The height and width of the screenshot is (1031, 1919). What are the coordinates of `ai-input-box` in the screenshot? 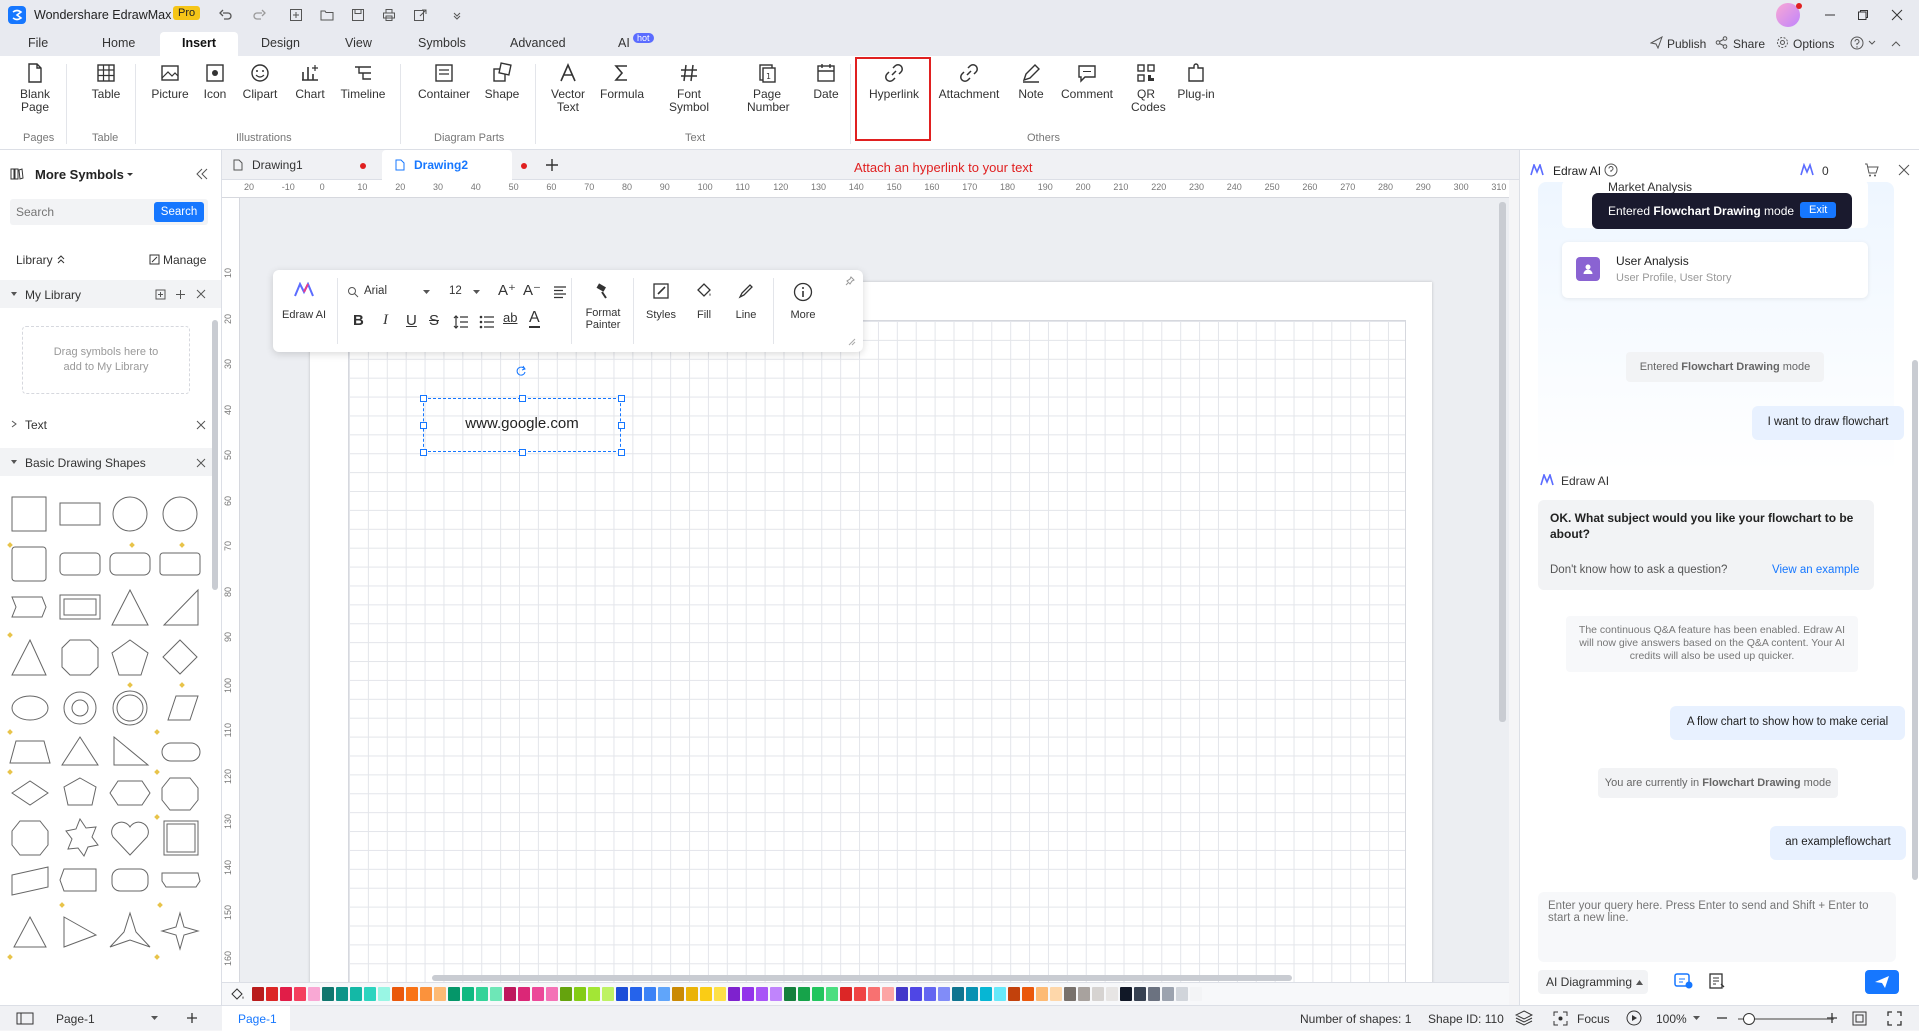 It's located at (1717, 927).